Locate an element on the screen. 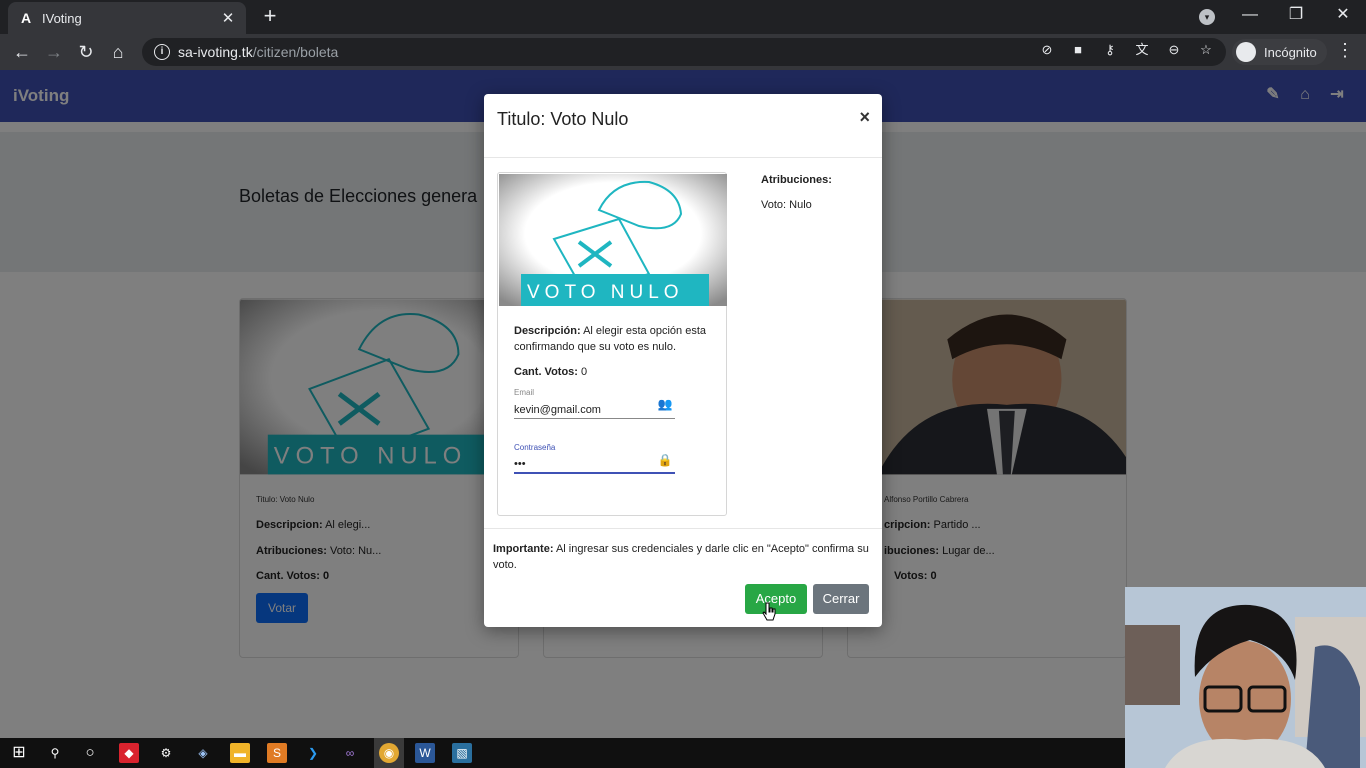 This screenshot has height=768, width=1366. password-field is located at coordinates (594, 465).